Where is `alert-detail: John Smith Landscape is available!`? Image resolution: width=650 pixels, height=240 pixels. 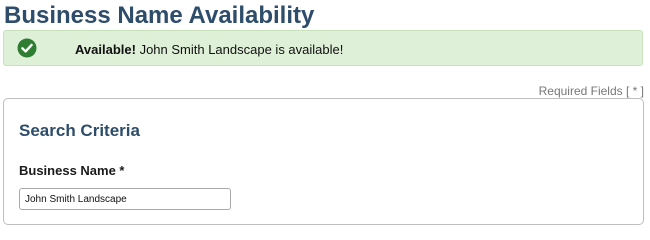 alert-detail: John Smith Landscape is available! is located at coordinates (241, 49).